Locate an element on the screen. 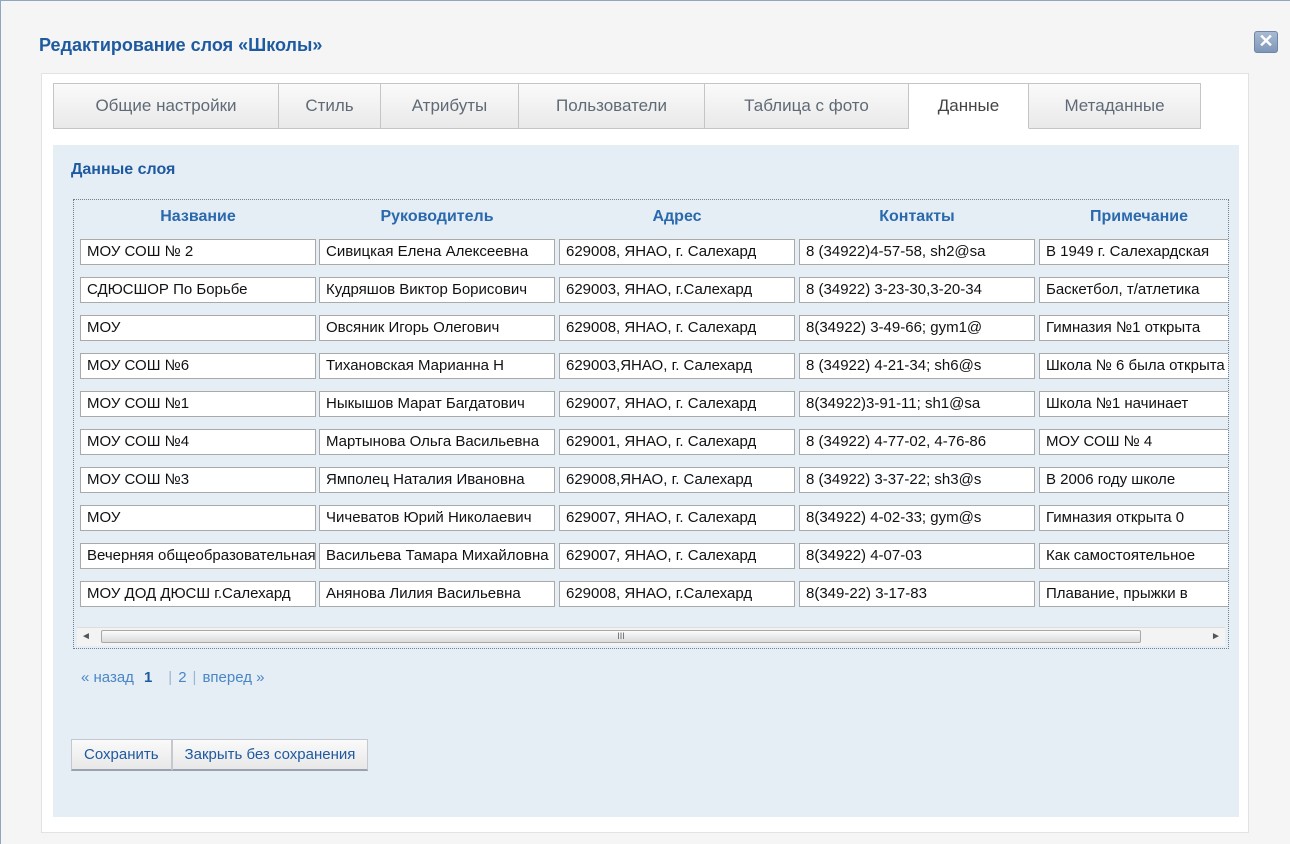 The width and height of the screenshot is (1290, 844). table-cell-input: Васильева Тамара Михайловна is located at coordinates (437, 556).